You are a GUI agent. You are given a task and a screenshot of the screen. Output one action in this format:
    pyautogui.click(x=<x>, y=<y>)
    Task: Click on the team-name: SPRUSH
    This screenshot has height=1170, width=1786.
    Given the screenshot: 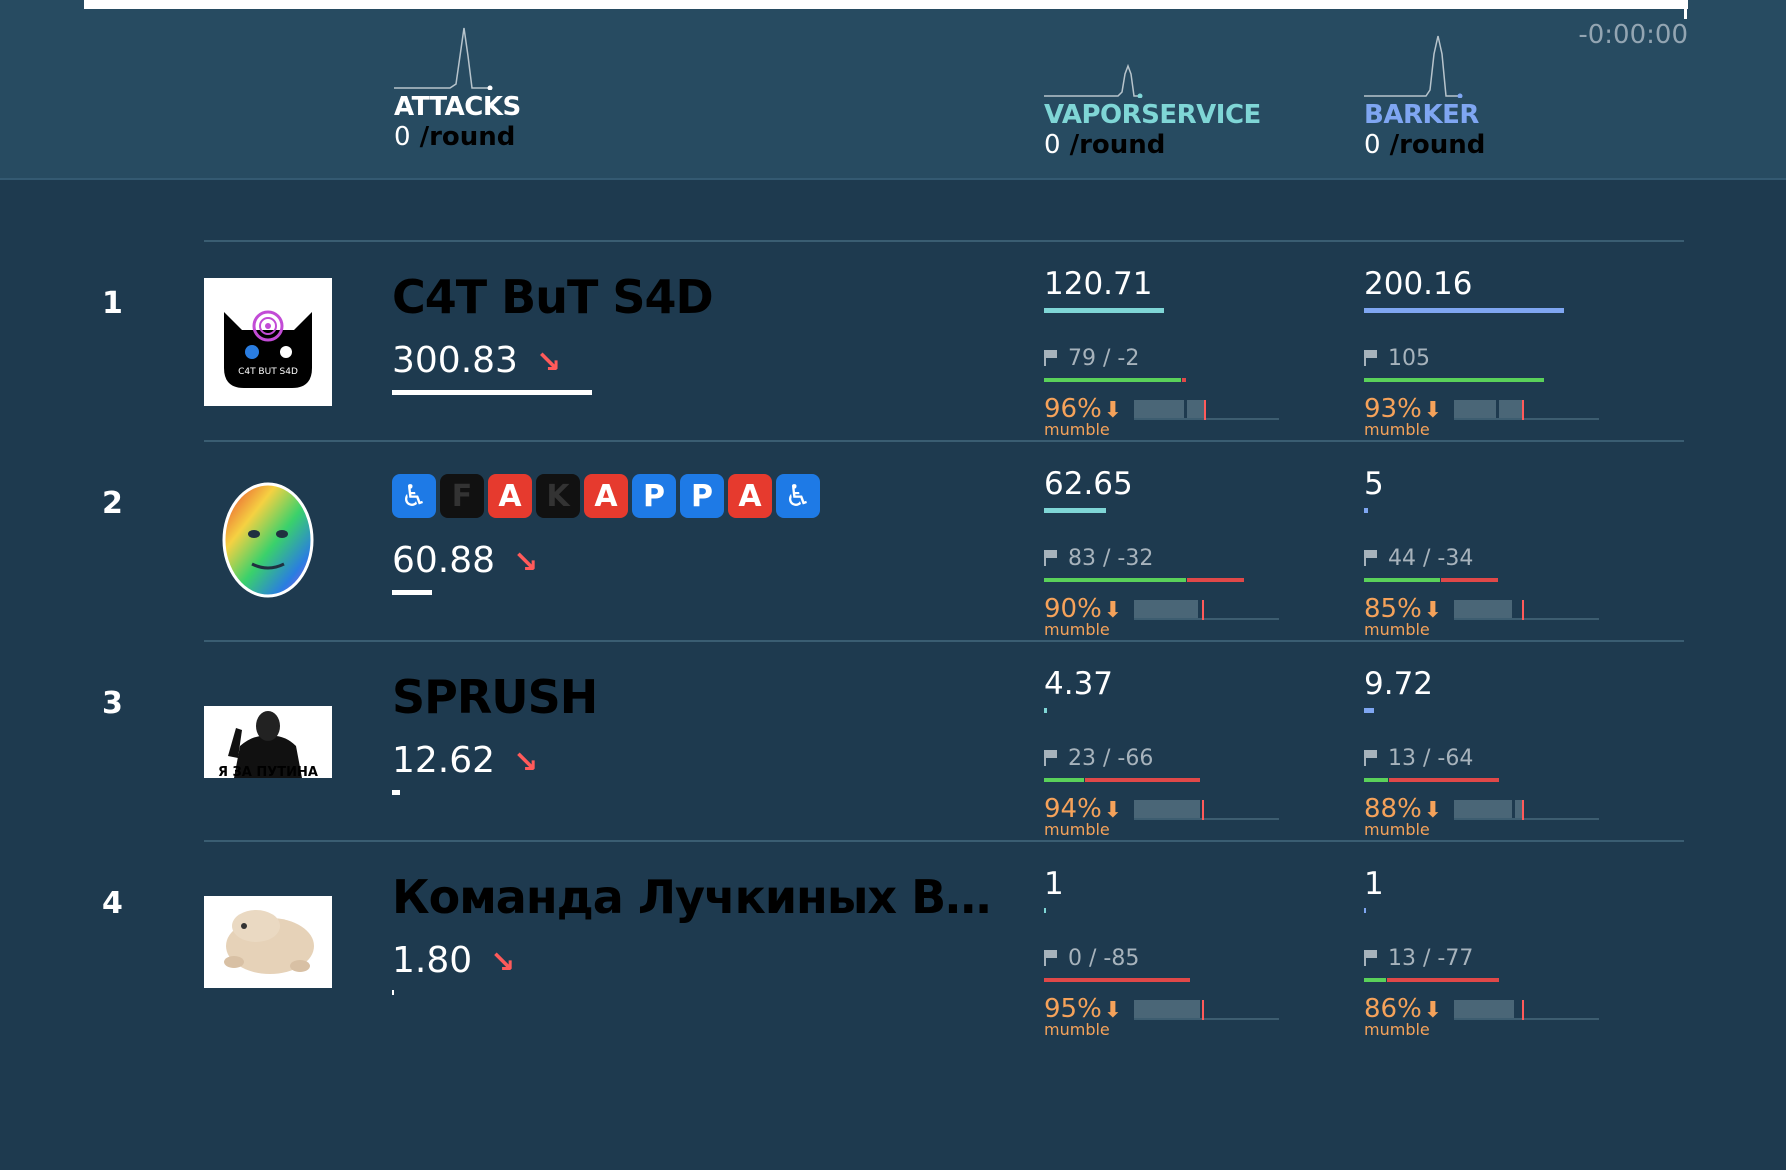 What is the action you would take?
    pyautogui.click(x=495, y=697)
    